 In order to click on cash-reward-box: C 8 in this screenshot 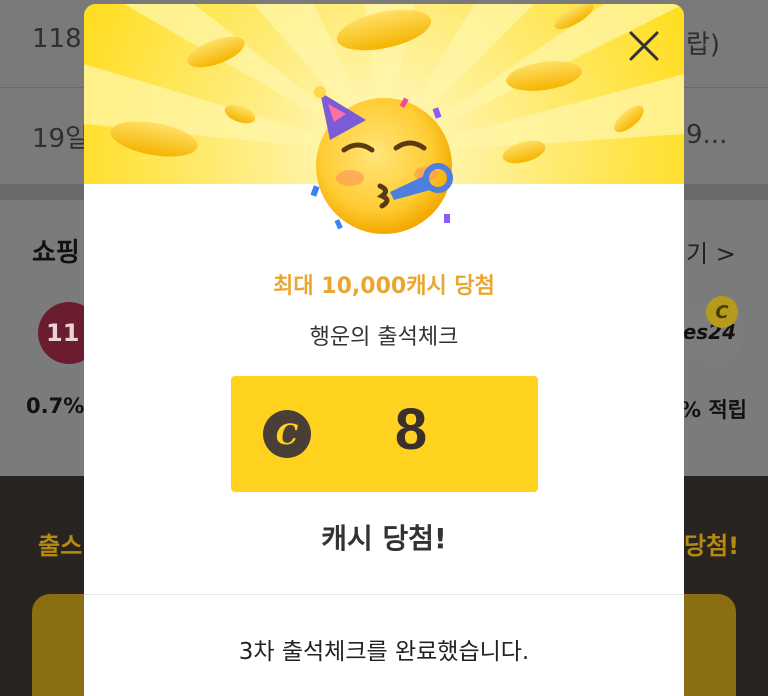, I will do `click(384, 434)`.